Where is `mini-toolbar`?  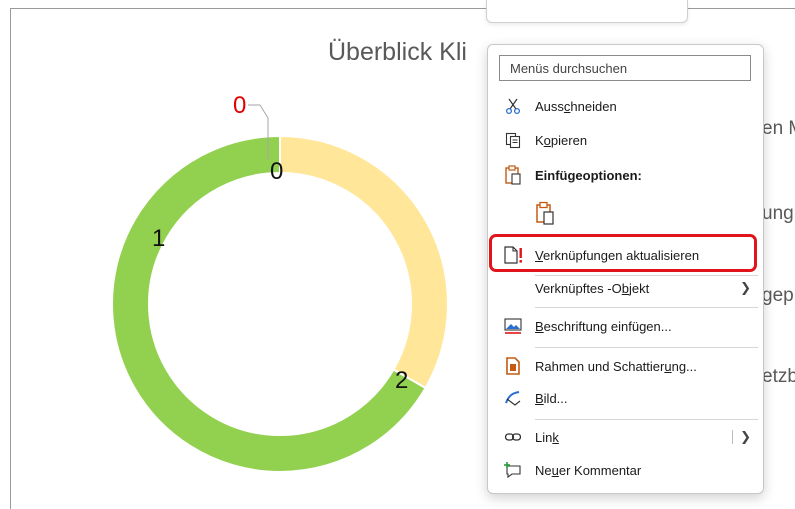 mini-toolbar is located at coordinates (587, 11).